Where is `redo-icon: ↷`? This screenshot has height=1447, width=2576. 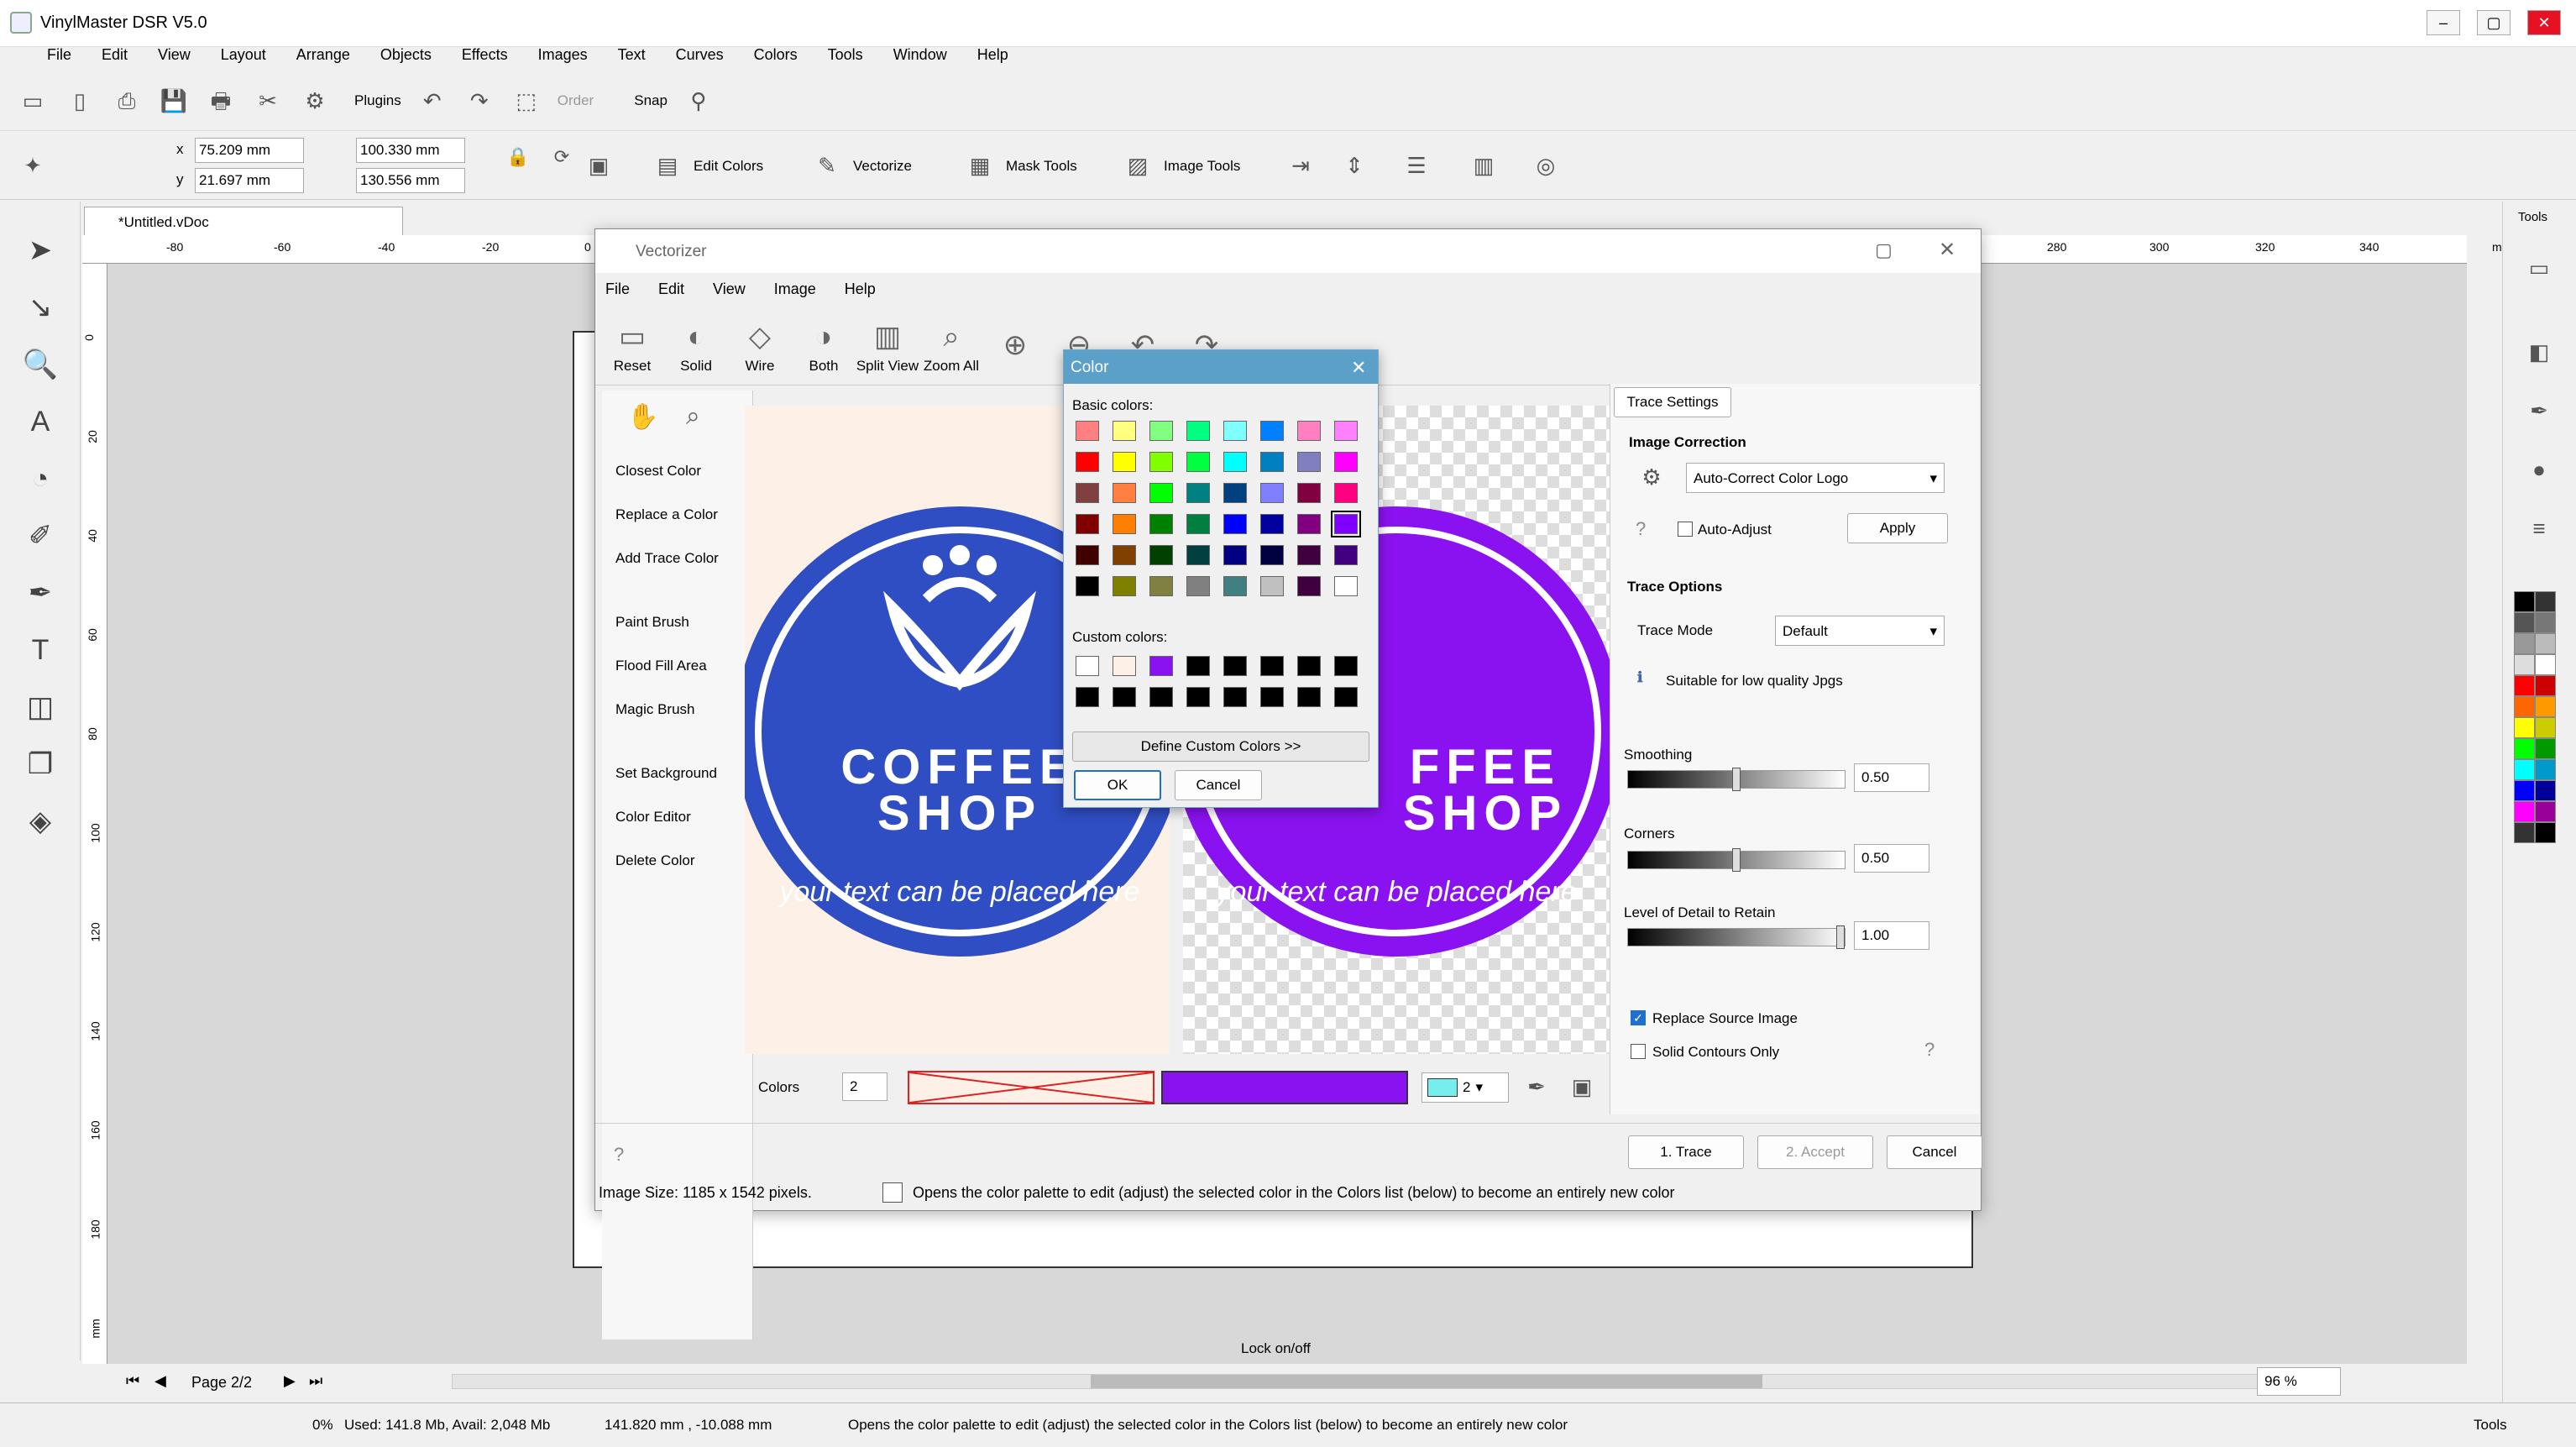 redo-icon: ↷ is located at coordinates (479, 101).